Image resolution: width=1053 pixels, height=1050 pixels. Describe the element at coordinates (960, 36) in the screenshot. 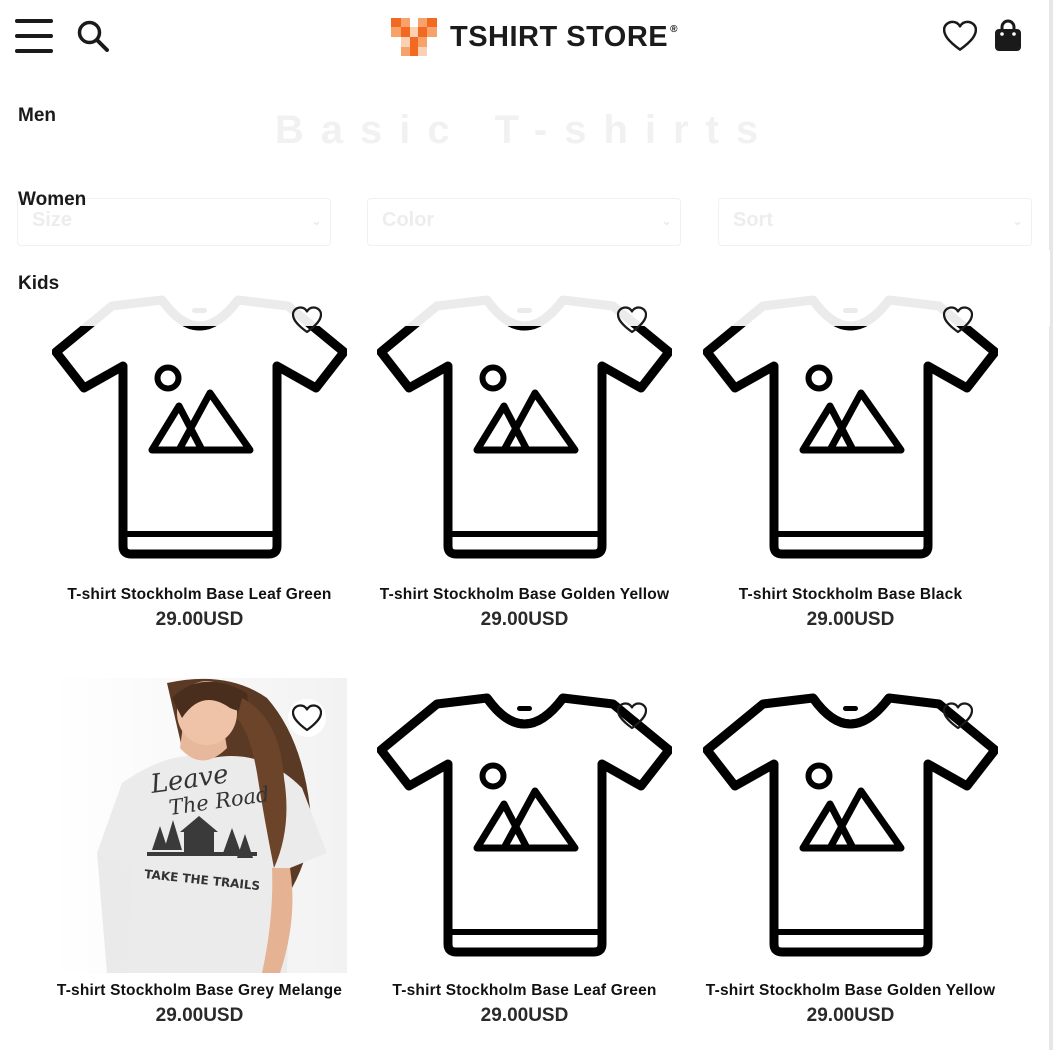

I see `wishlist-heart-icon` at that location.